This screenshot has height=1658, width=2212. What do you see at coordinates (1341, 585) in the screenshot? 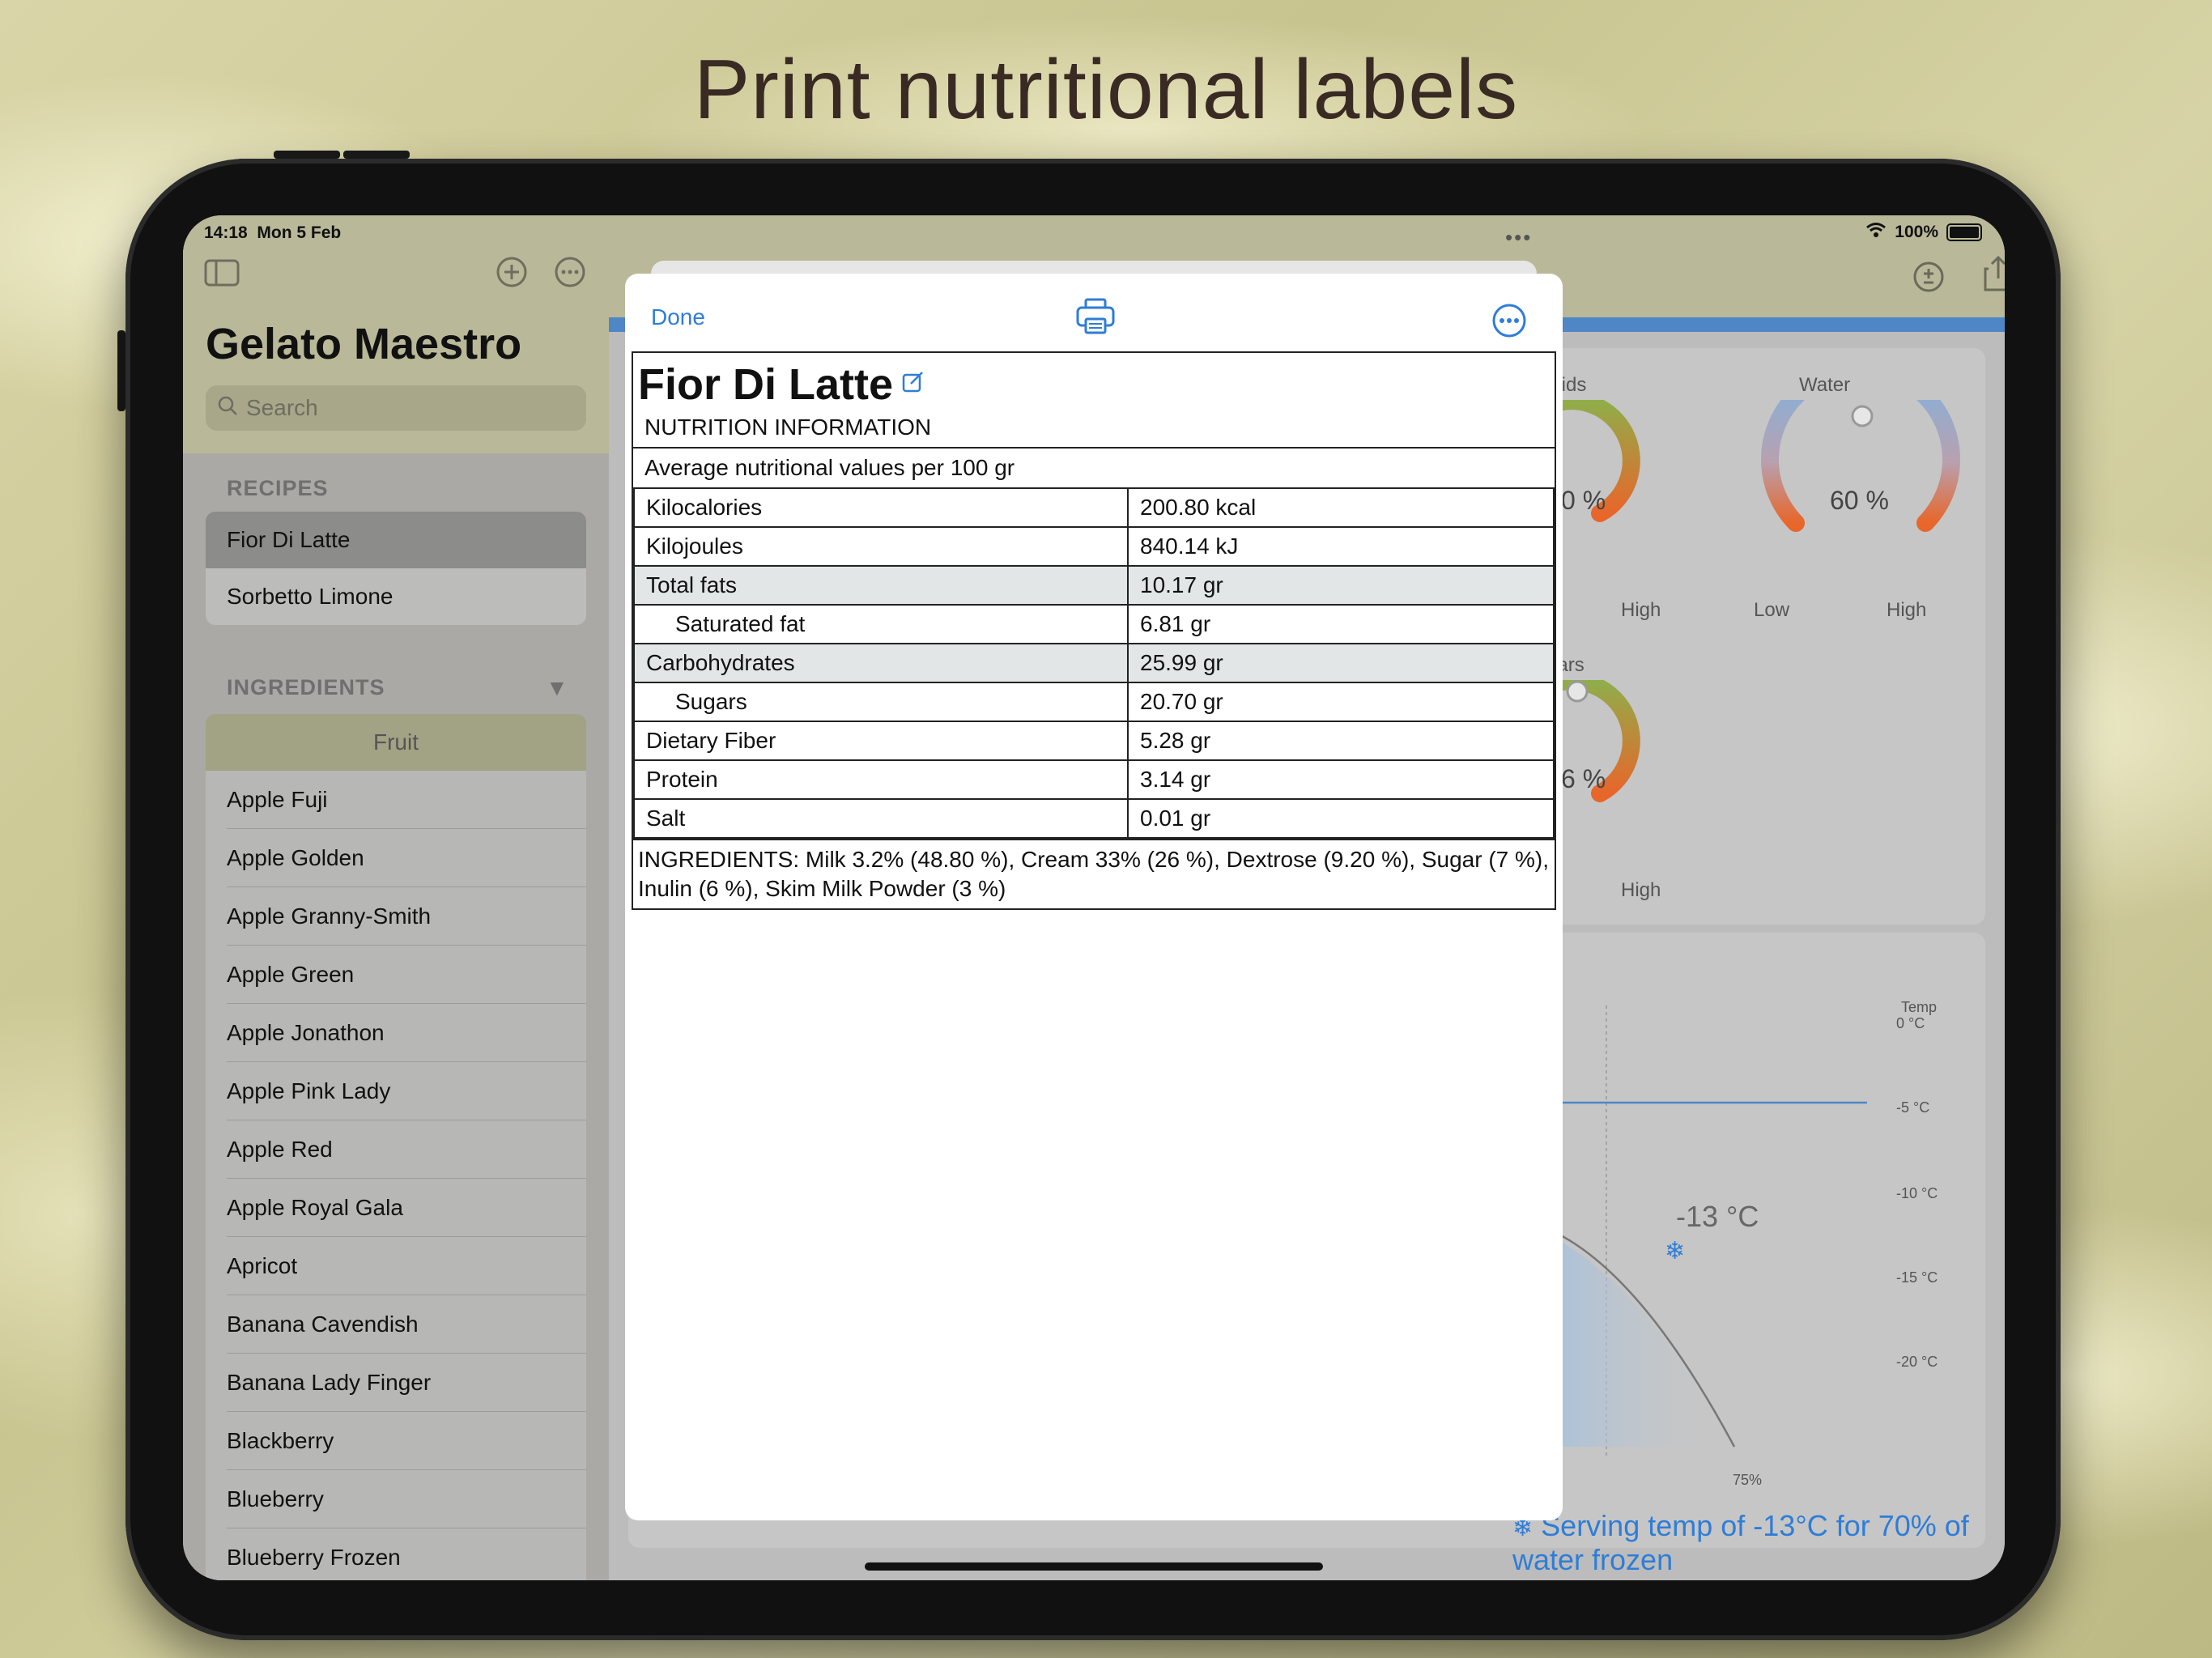
I see `nutrient-value: 10.17 gr` at bounding box center [1341, 585].